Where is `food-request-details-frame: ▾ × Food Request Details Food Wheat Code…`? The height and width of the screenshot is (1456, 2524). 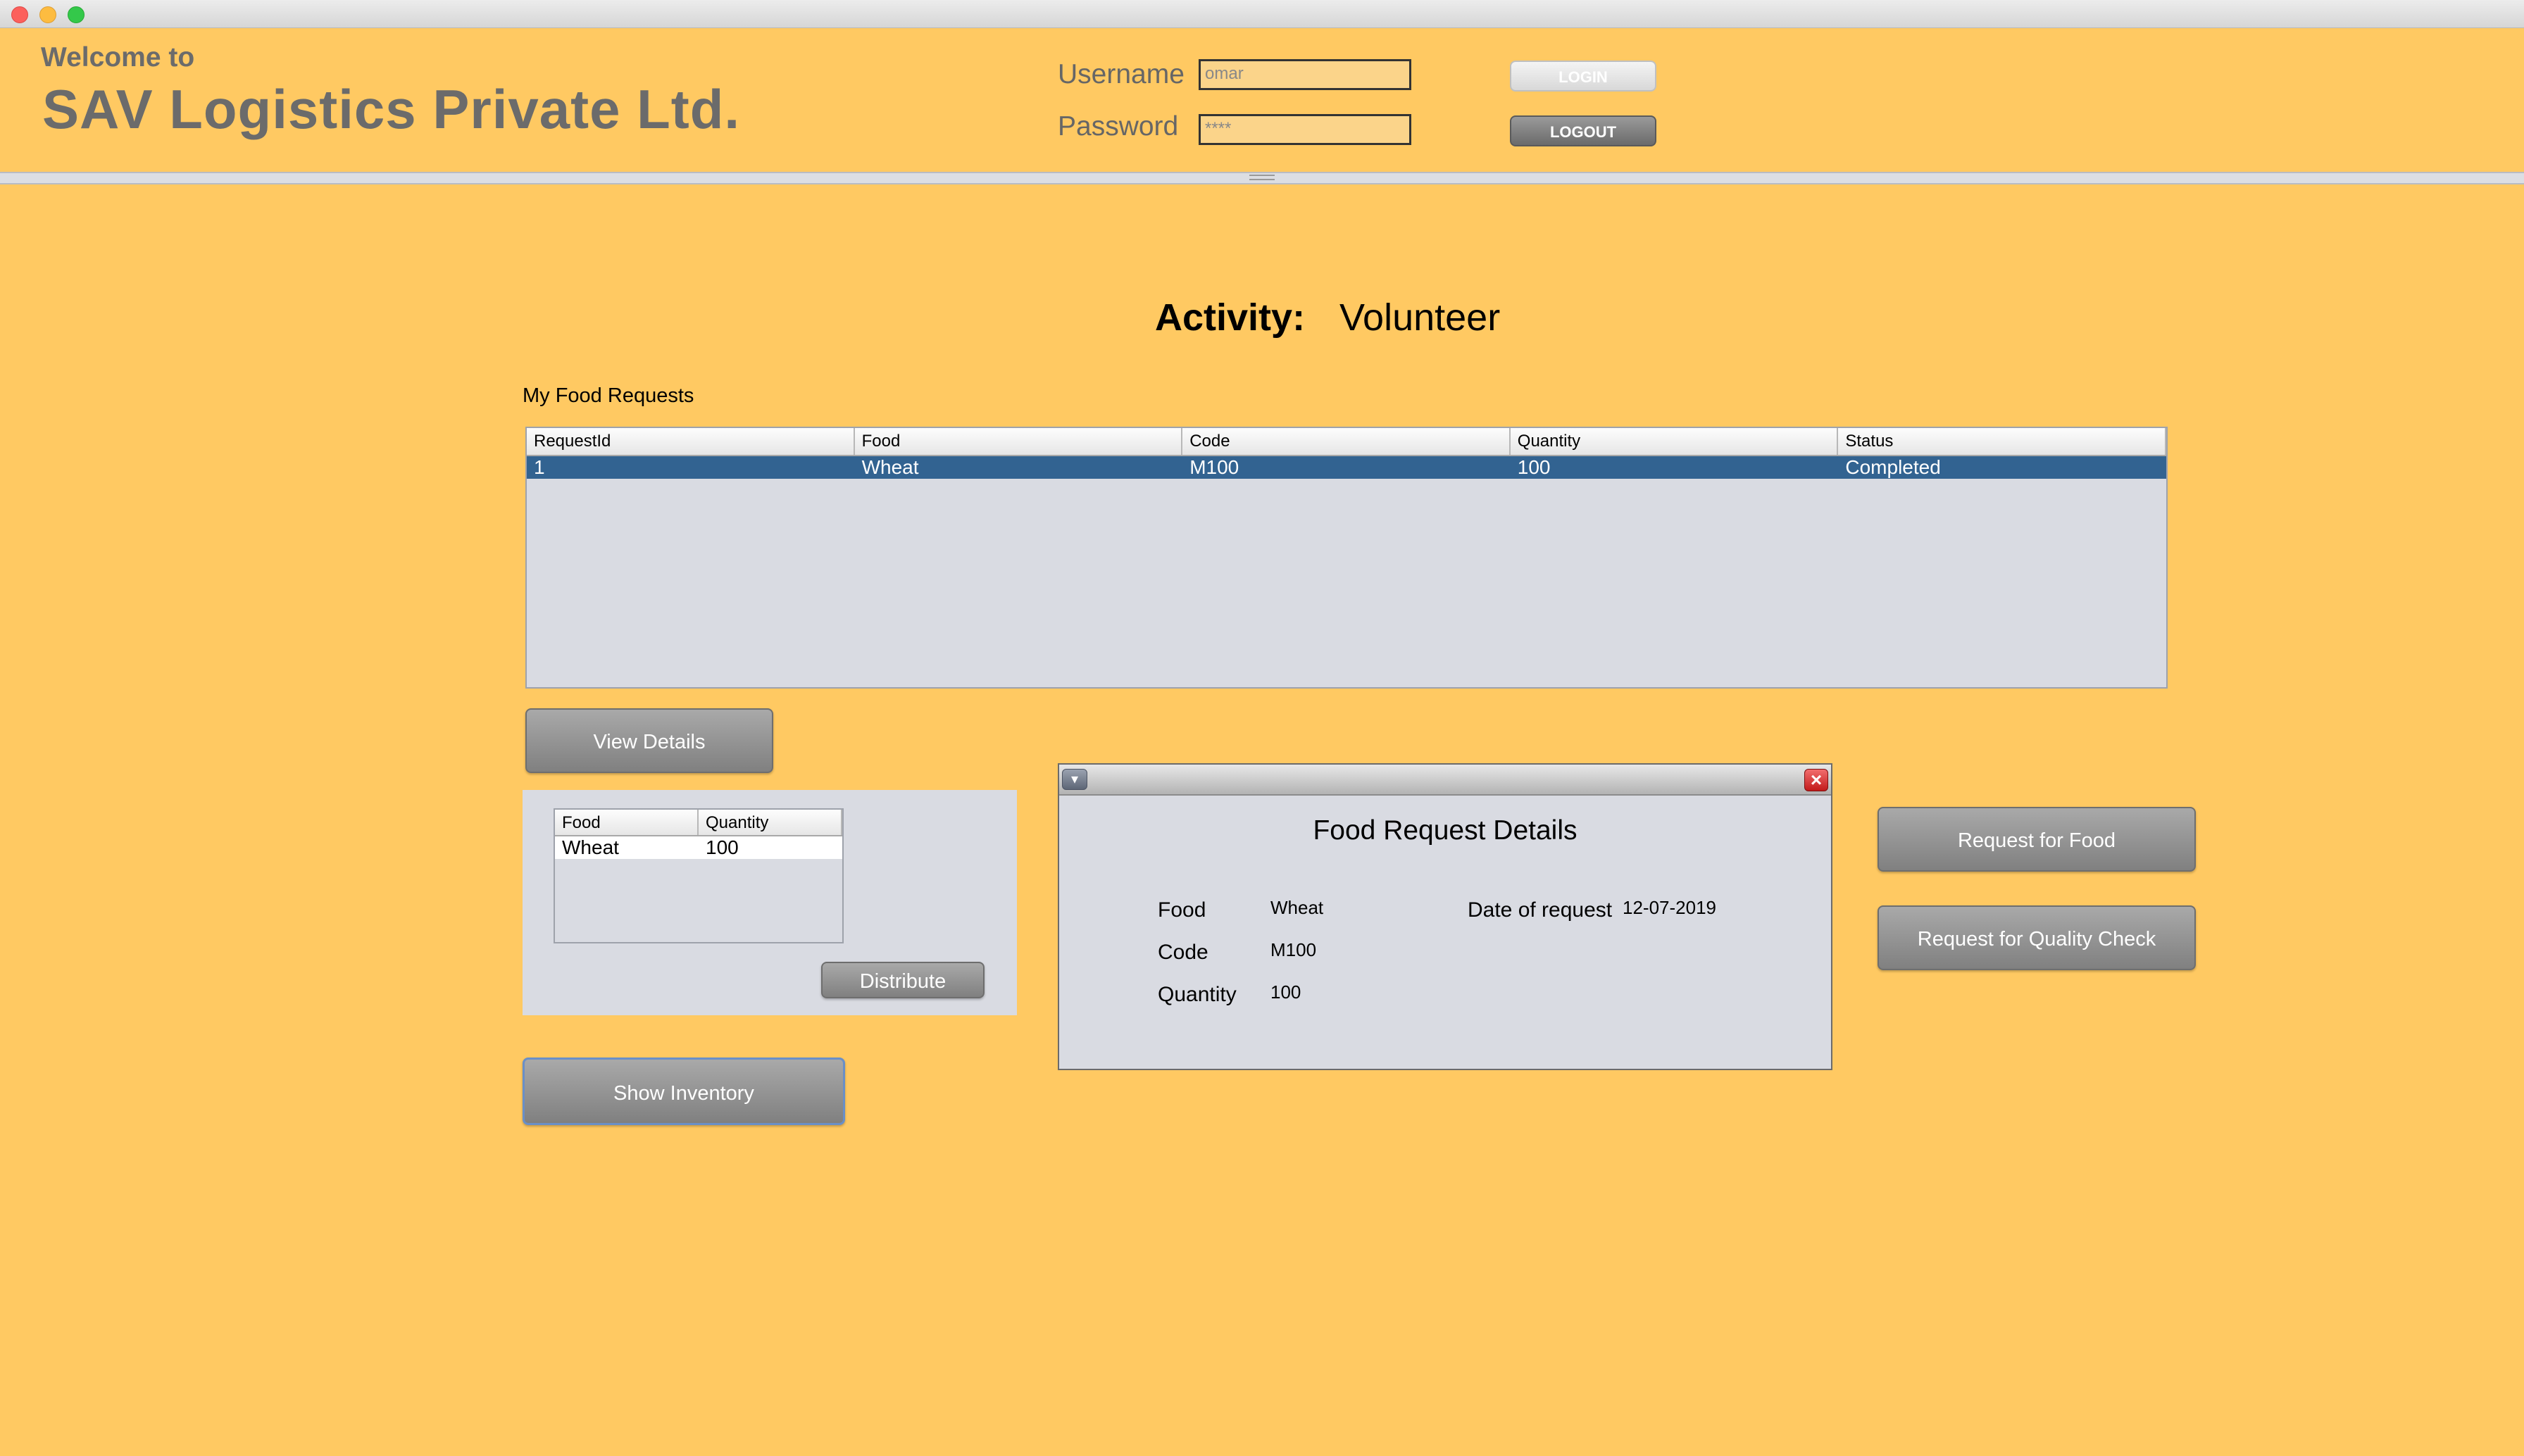
food-request-details-frame: ▾ × Food Request Details Food Wheat Code… is located at coordinates (1445, 916).